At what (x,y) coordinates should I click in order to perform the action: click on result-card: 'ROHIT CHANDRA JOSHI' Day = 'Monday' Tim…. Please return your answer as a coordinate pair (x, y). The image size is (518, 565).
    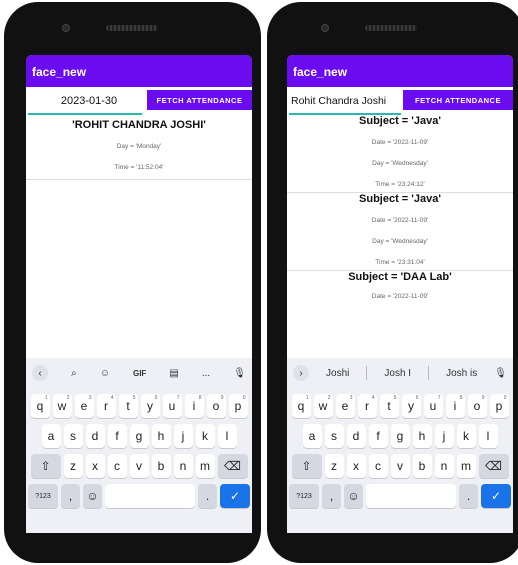
    Looking at the image, I should click on (139, 149).